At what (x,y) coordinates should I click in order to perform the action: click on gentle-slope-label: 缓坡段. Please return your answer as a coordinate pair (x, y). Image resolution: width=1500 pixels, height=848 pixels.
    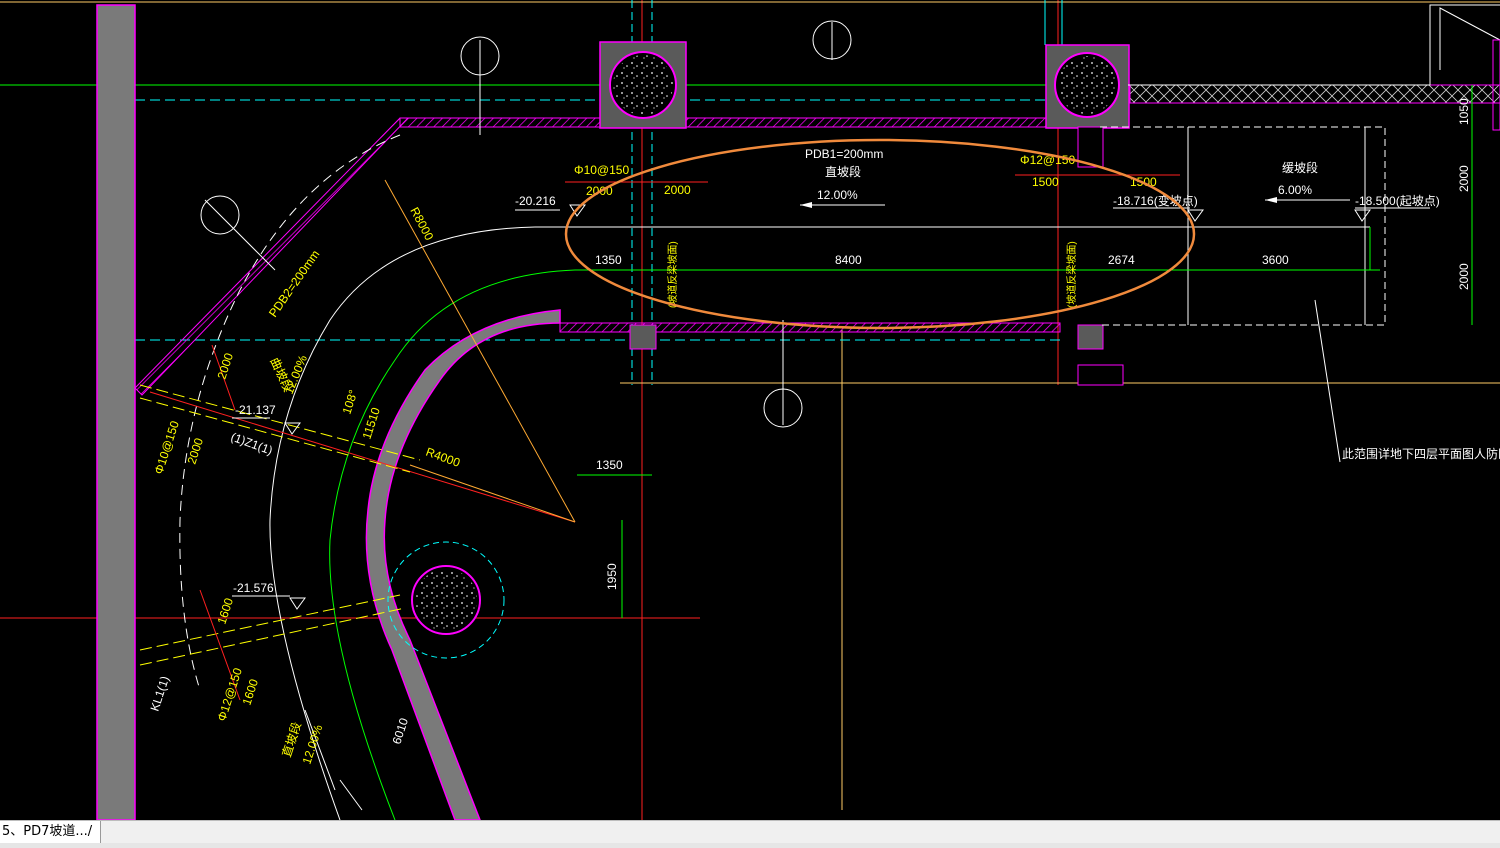
    Looking at the image, I should click on (1300, 167).